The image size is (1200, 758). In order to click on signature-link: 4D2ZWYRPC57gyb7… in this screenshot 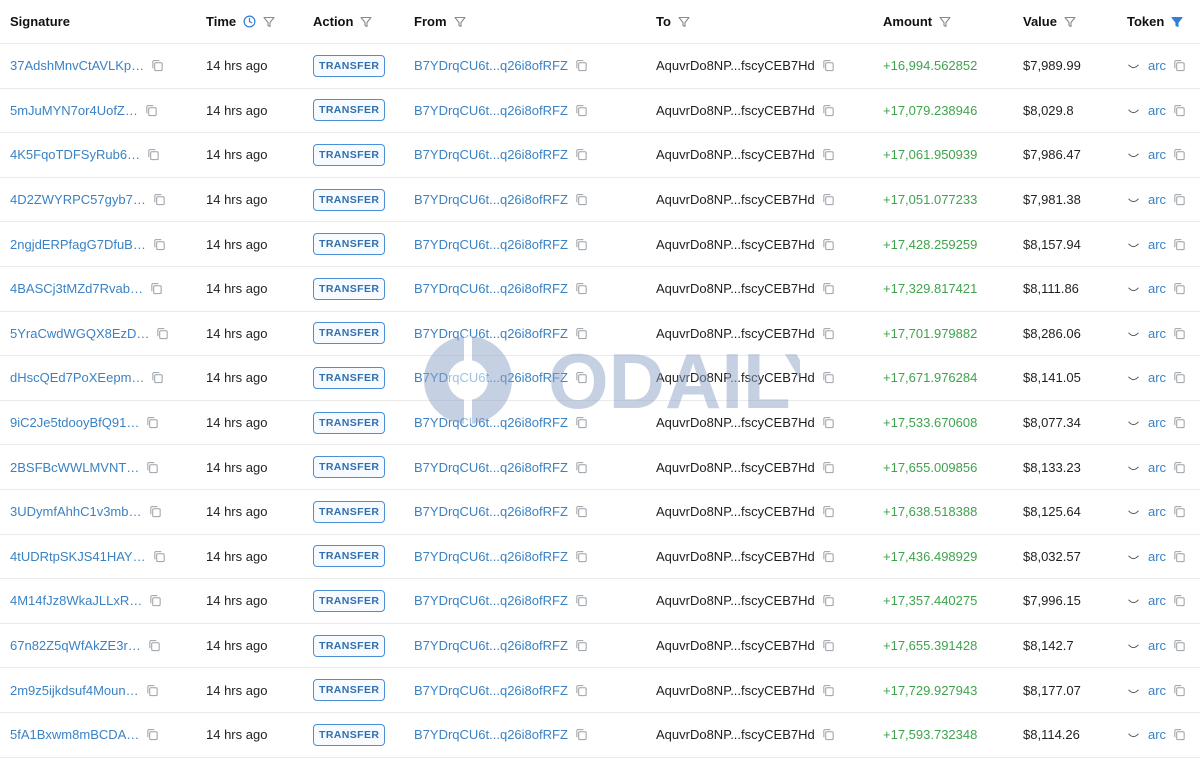, I will do `click(78, 199)`.